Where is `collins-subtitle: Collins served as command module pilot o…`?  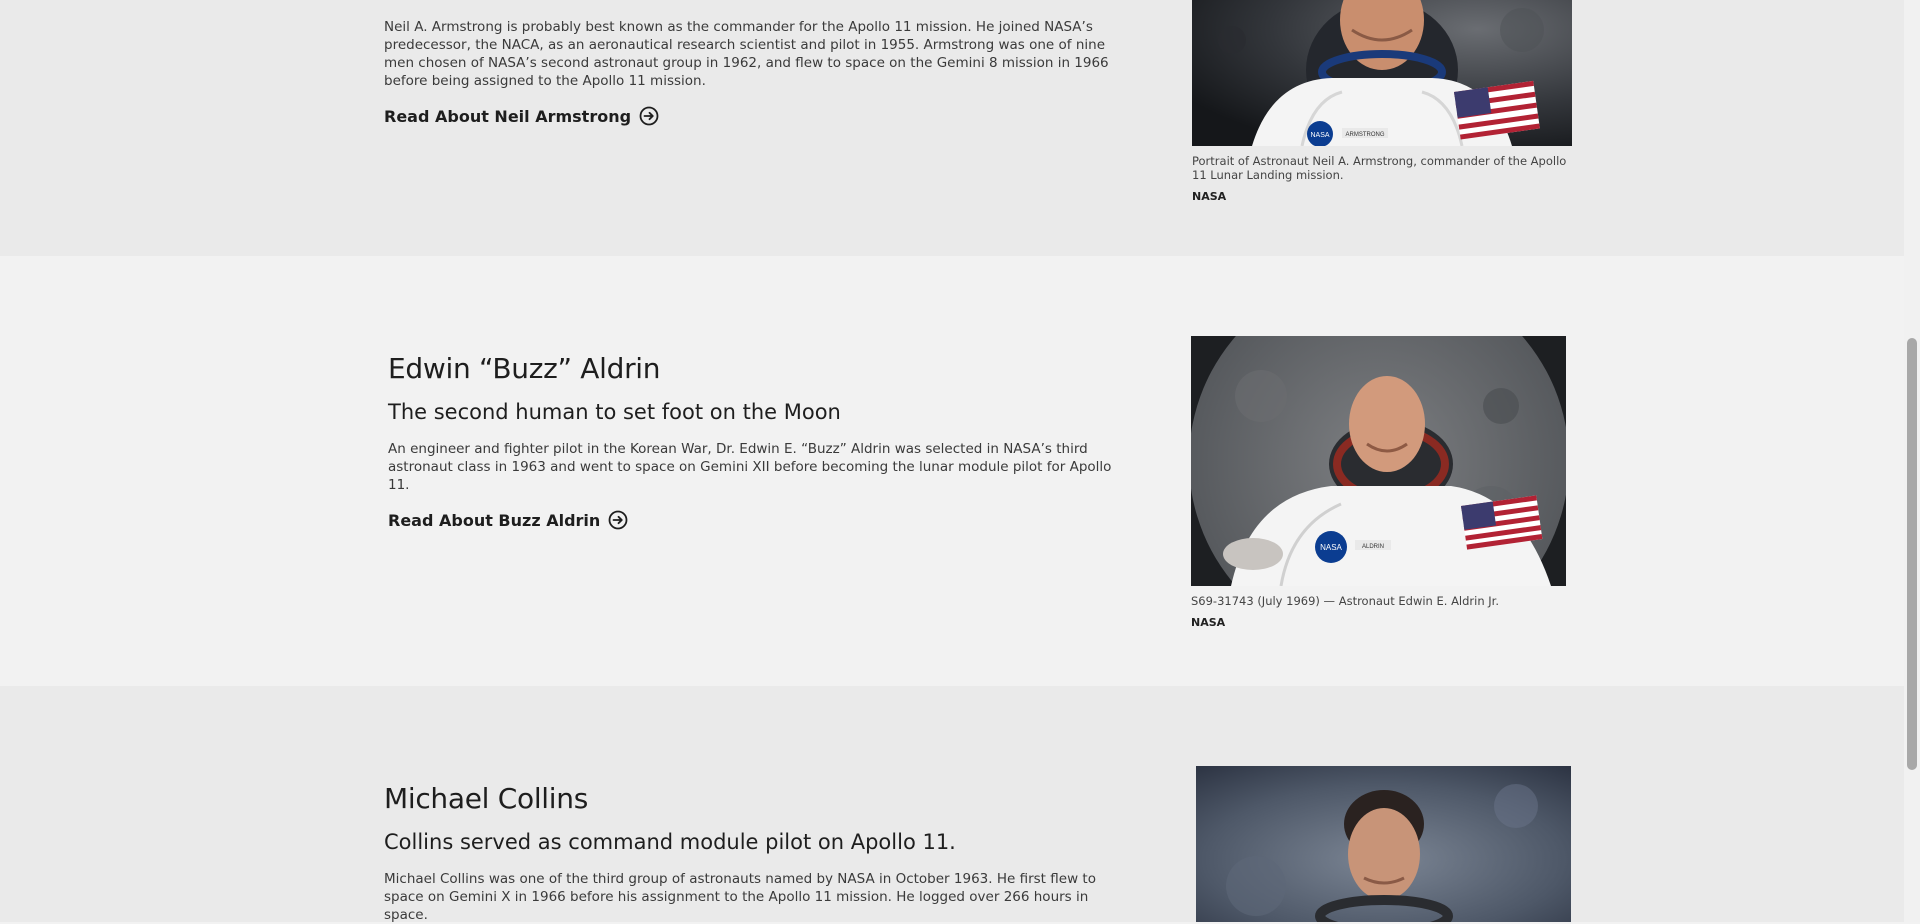
collins-subtitle: Collins served as command module pilot o… is located at coordinates (670, 842).